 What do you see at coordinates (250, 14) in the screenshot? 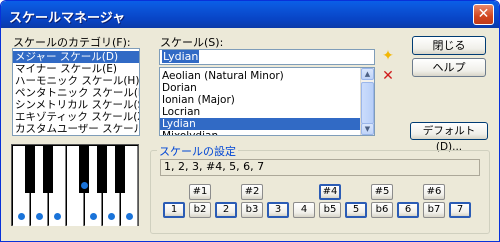
I see `title-bar: スケールマネージャ ✕` at bounding box center [250, 14].